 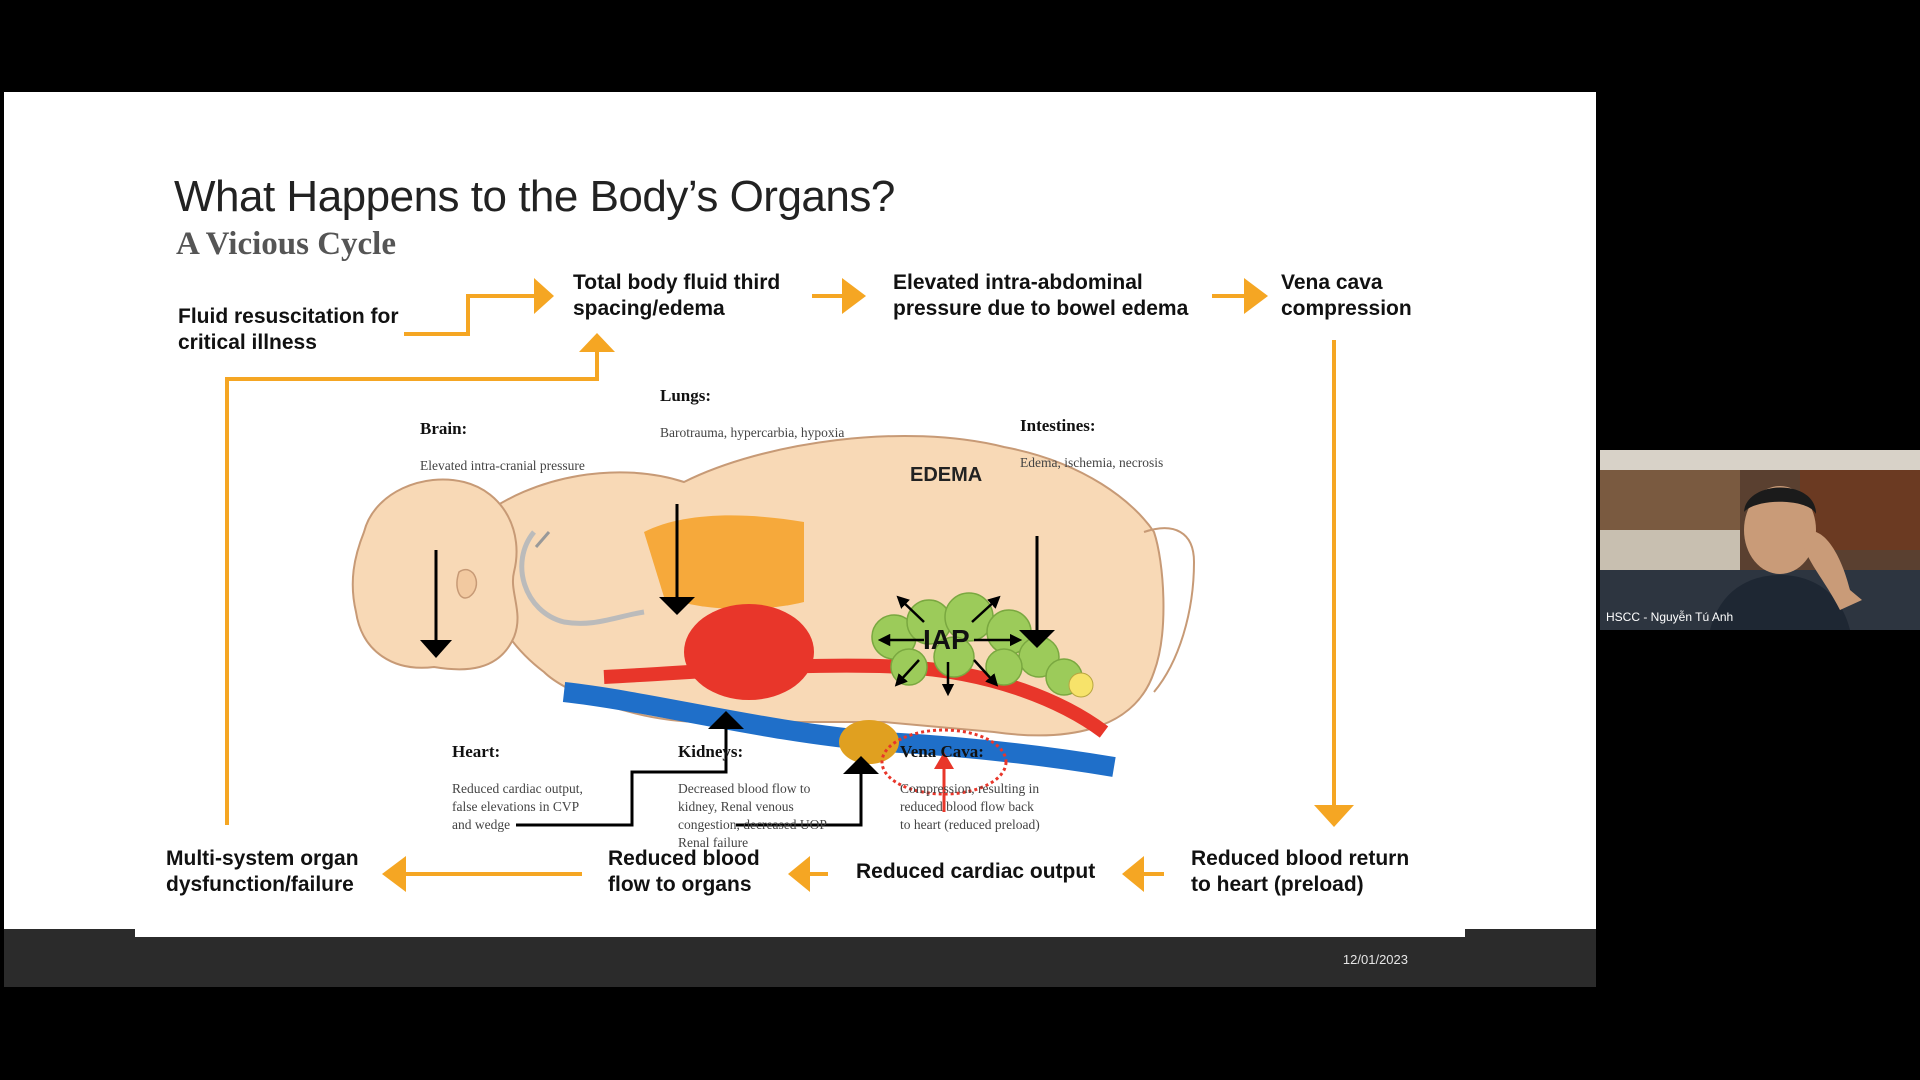 I want to click on label-lungs: Lungs: Barotrauma, hypercarbia, hypoxia, so click(x=752, y=414).